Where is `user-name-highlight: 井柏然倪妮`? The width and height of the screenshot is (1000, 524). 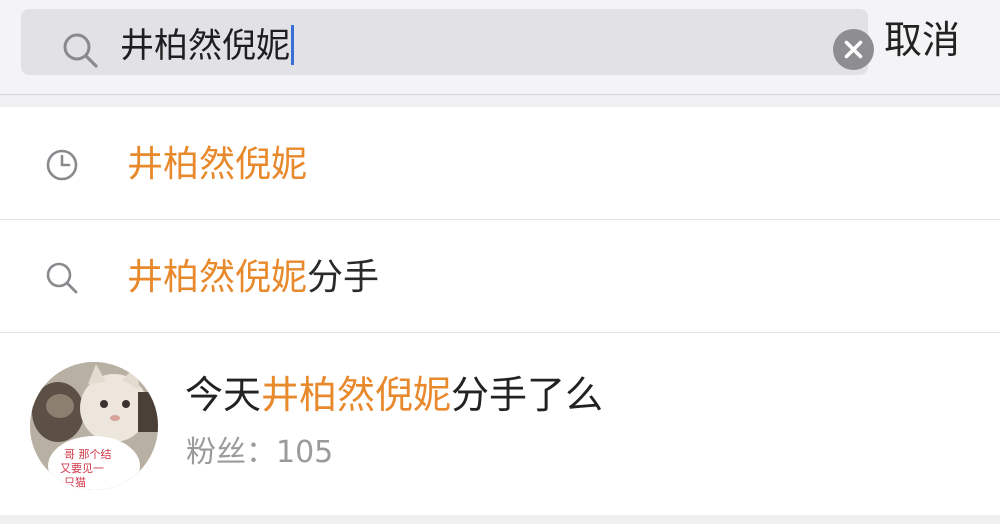 user-name-highlight: 井柏然倪妮 is located at coordinates (356, 395).